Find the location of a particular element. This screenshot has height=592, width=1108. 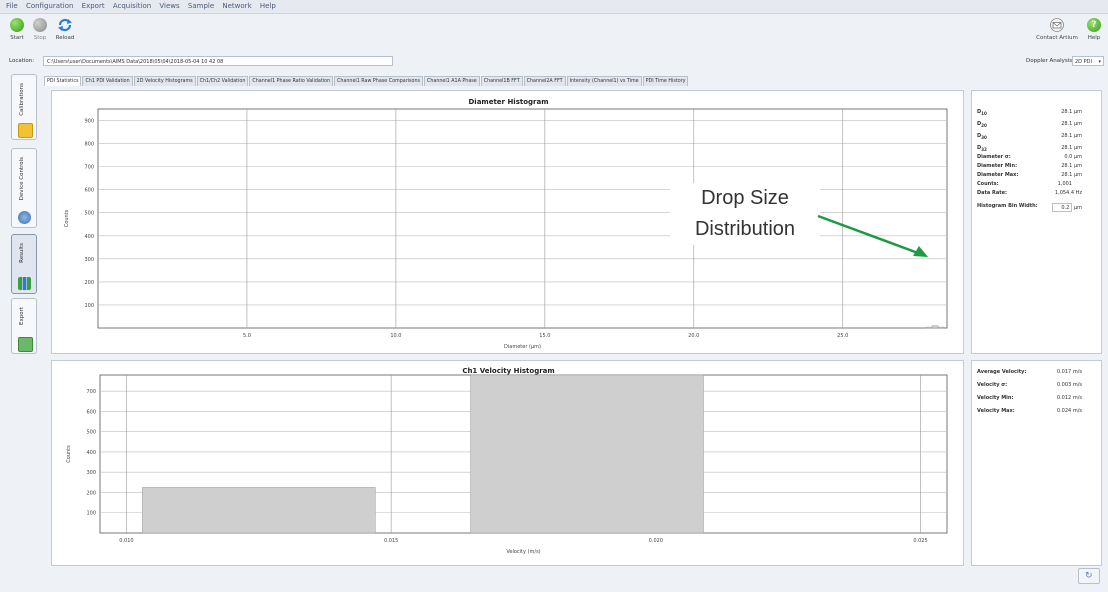

stat-d32: D32 28.1 µm is located at coordinates (1029, 148).